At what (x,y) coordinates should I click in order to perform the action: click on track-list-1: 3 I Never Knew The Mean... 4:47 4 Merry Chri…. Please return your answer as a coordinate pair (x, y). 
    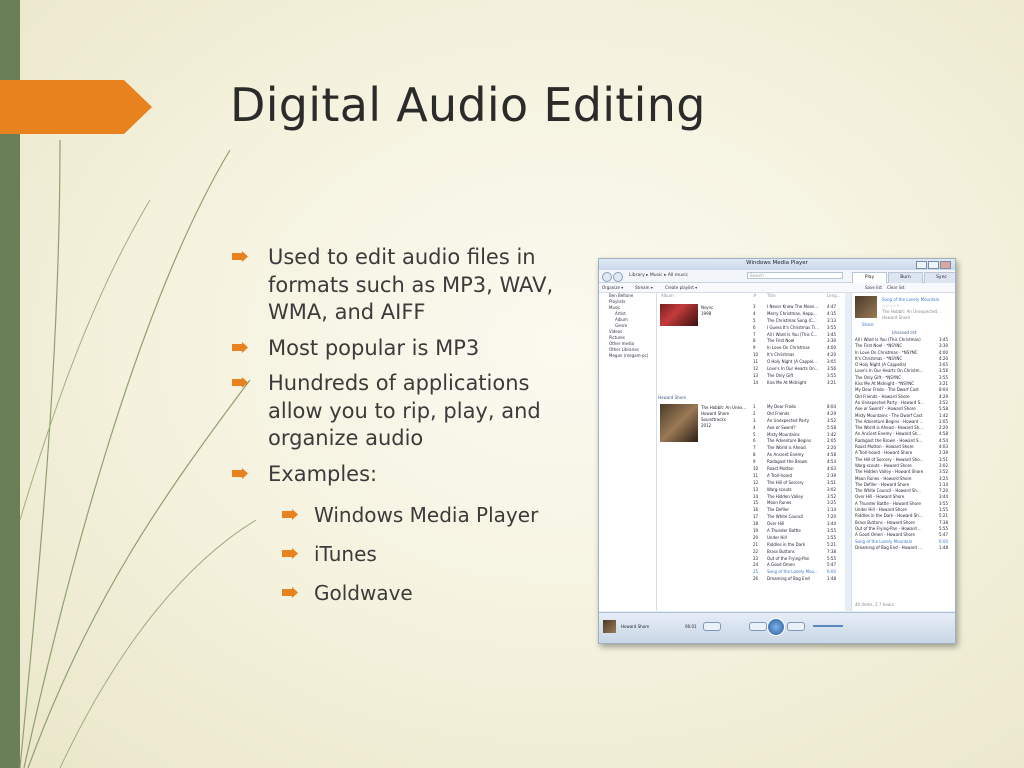
    Looking at the image, I should click on (751, 345).